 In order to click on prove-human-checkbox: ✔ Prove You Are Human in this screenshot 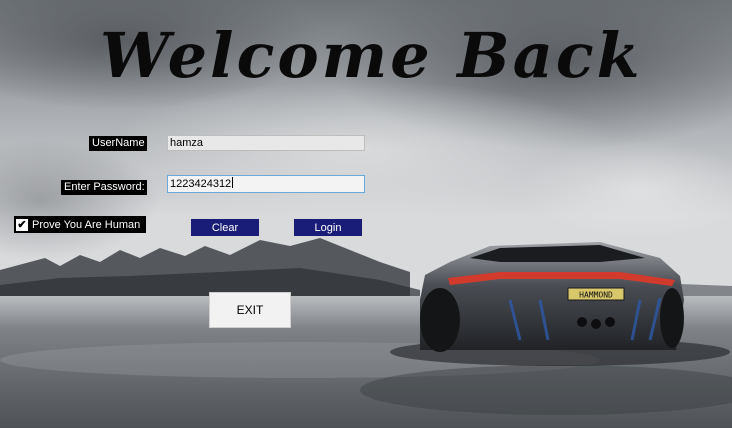, I will do `click(80, 224)`.